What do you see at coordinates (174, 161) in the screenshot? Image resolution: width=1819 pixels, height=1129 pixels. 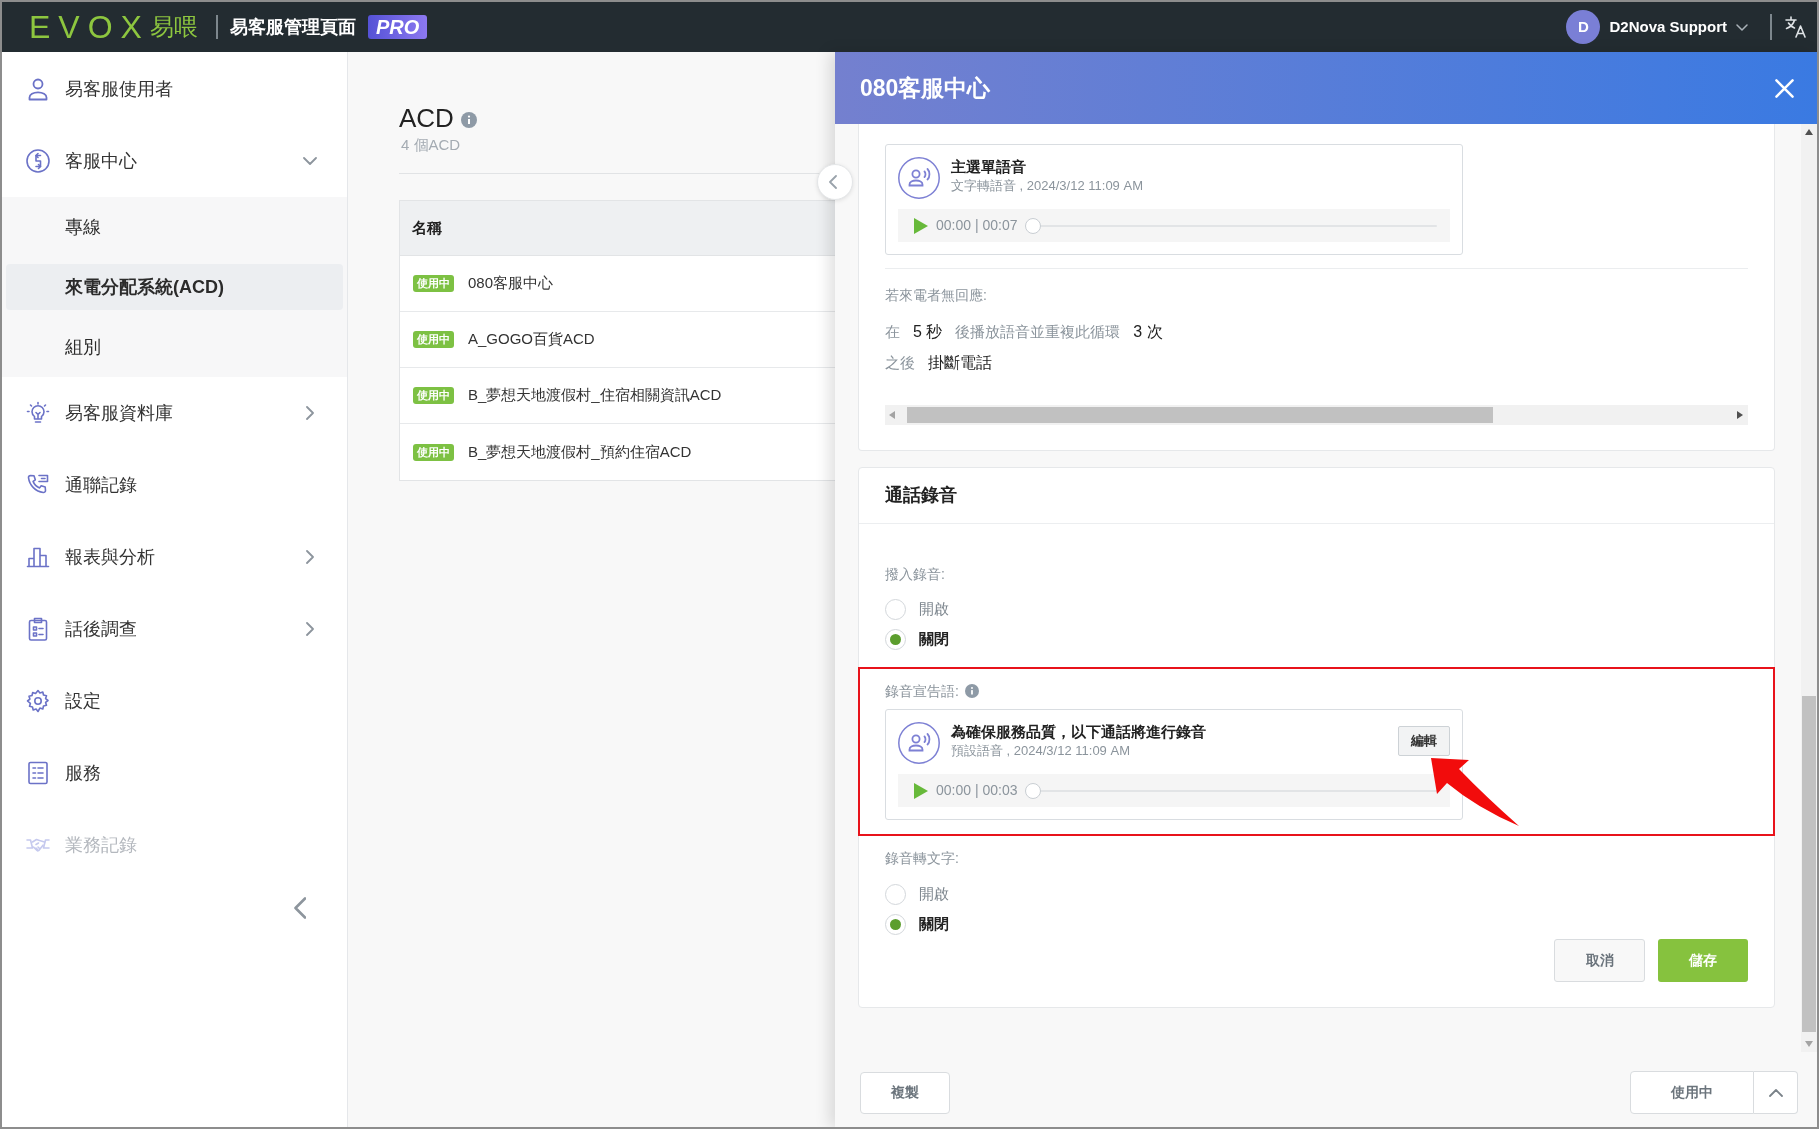 I see `sidebar-item: 客服中心` at bounding box center [174, 161].